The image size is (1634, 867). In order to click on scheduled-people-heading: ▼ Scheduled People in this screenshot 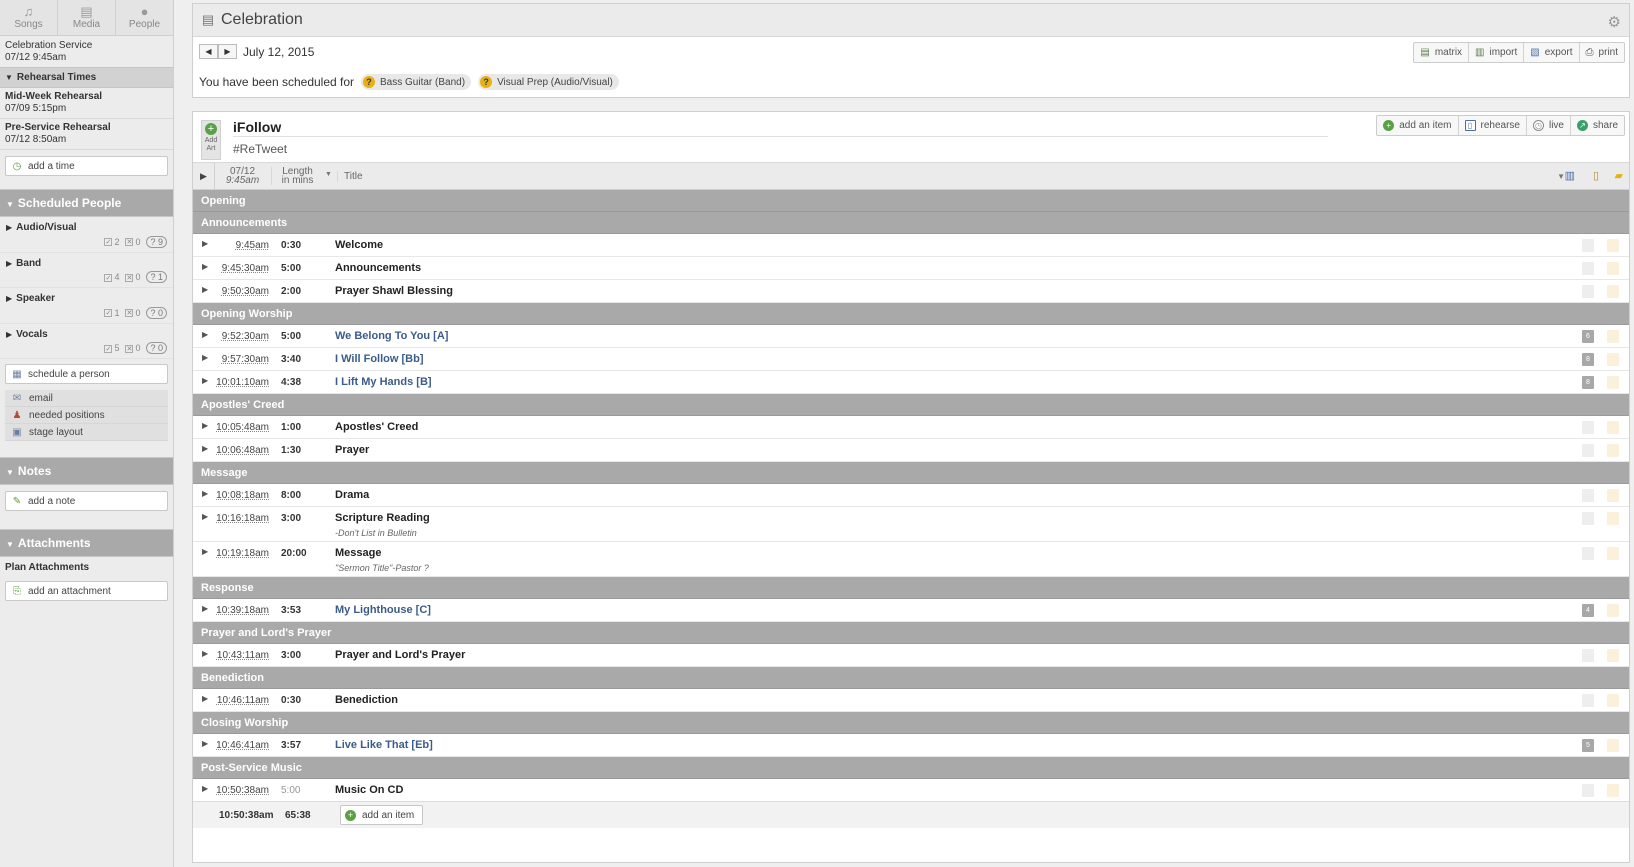, I will do `click(86, 203)`.